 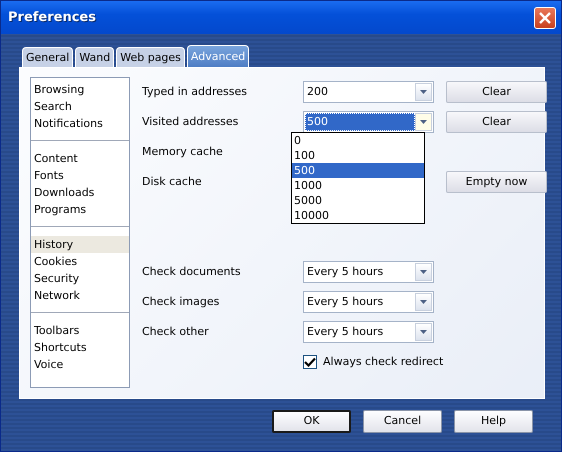 What do you see at coordinates (190, 122) in the screenshot?
I see `setting-label: Visited addresses` at bounding box center [190, 122].